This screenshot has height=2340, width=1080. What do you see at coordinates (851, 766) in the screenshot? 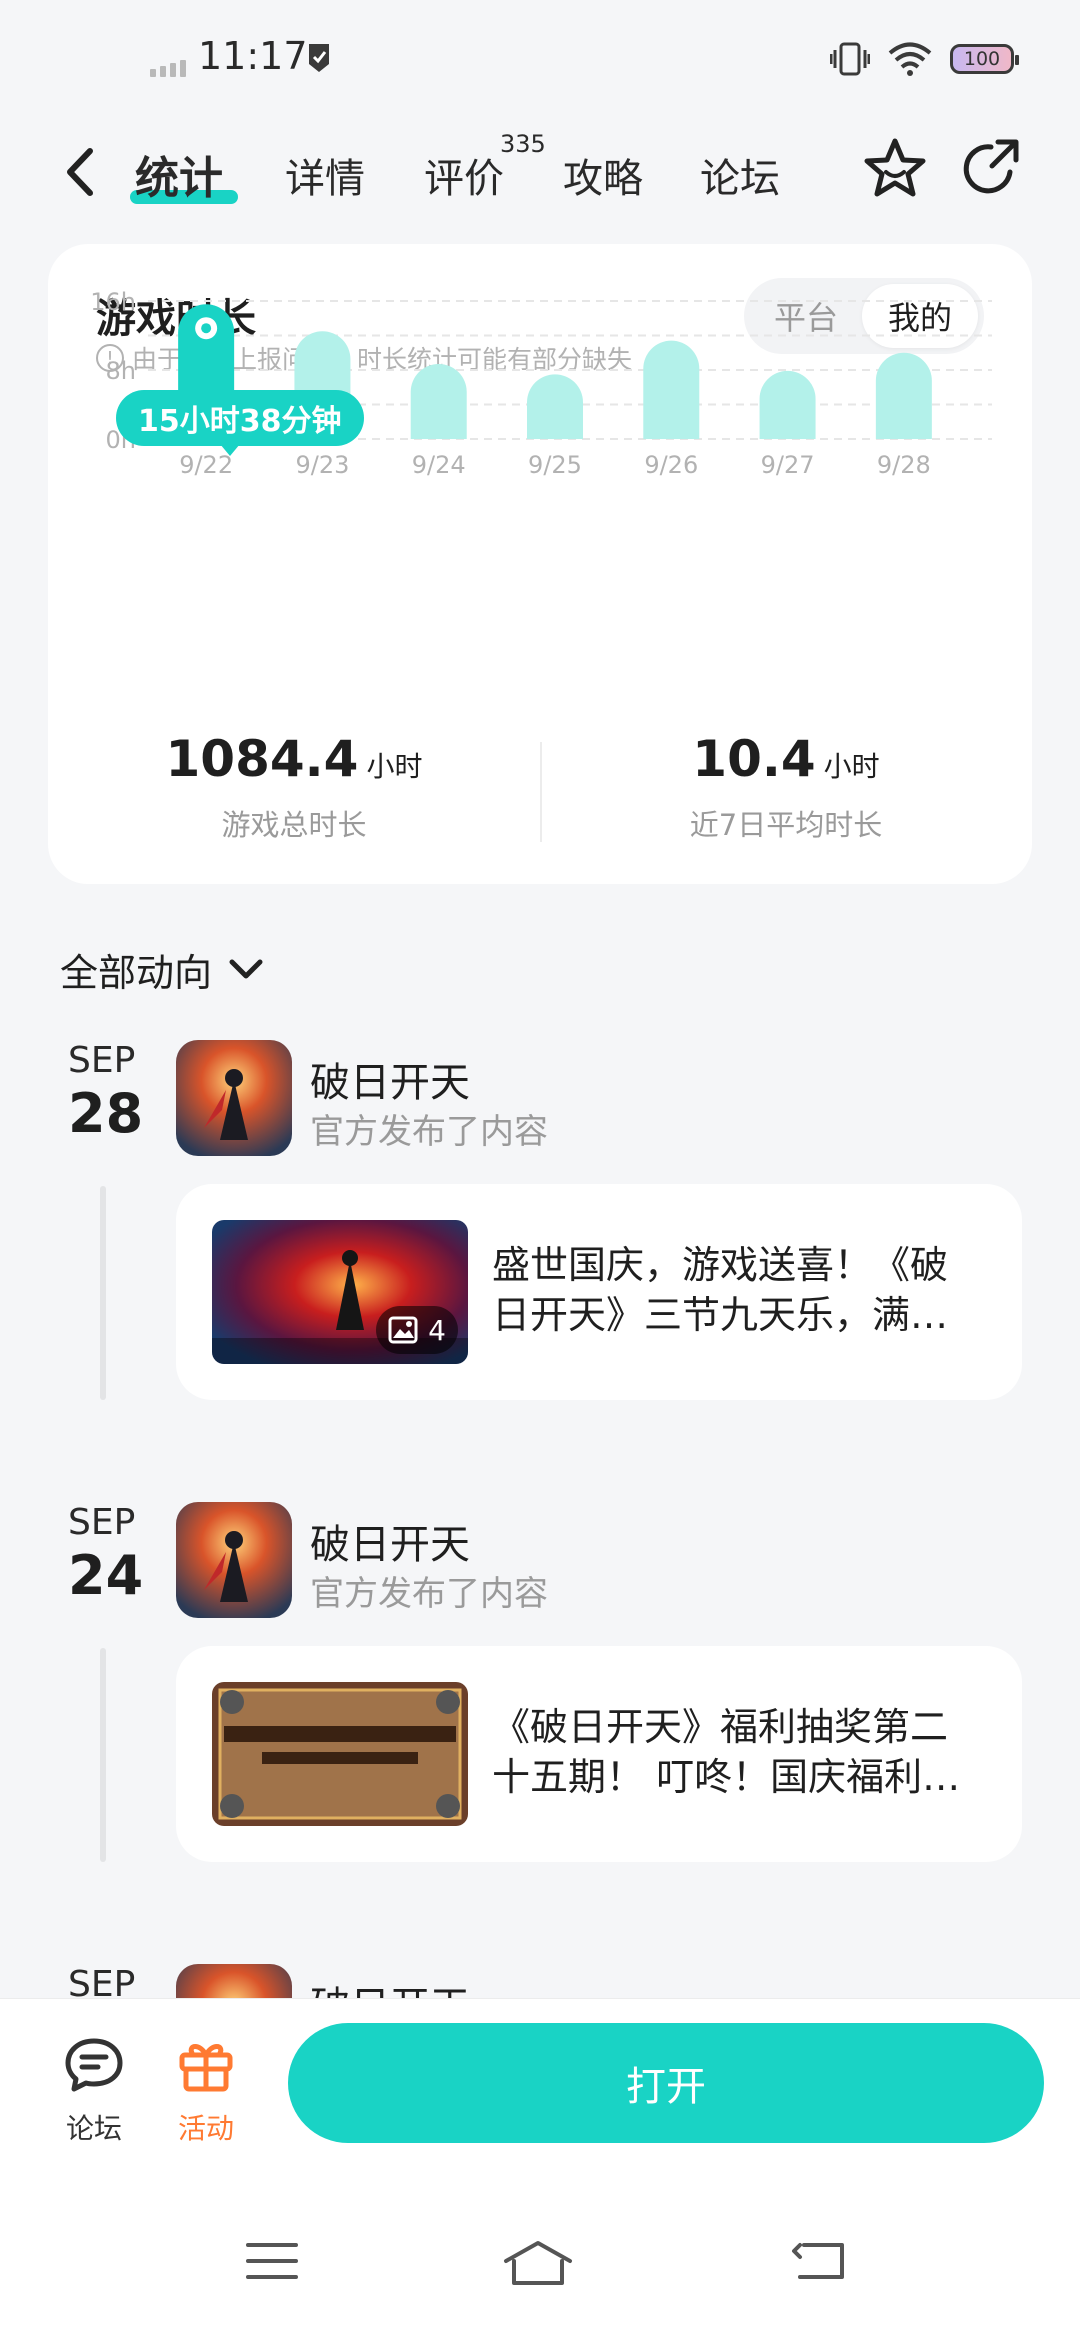
I see `average-playtime-unit: 小时` at bounding box center [851, 766].